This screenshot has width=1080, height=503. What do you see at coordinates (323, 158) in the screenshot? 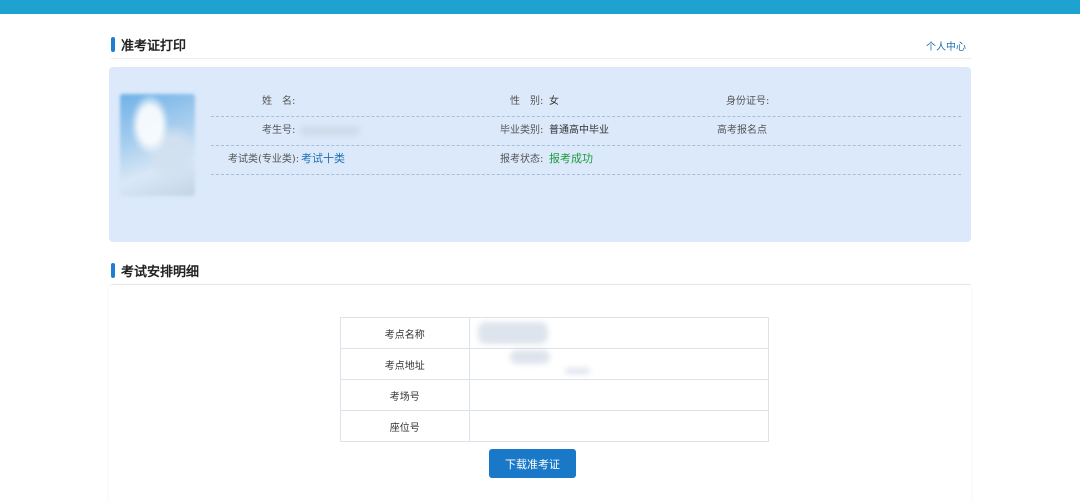
I see `exam-category-value: 考试十类` at bounding box center [323, 158].